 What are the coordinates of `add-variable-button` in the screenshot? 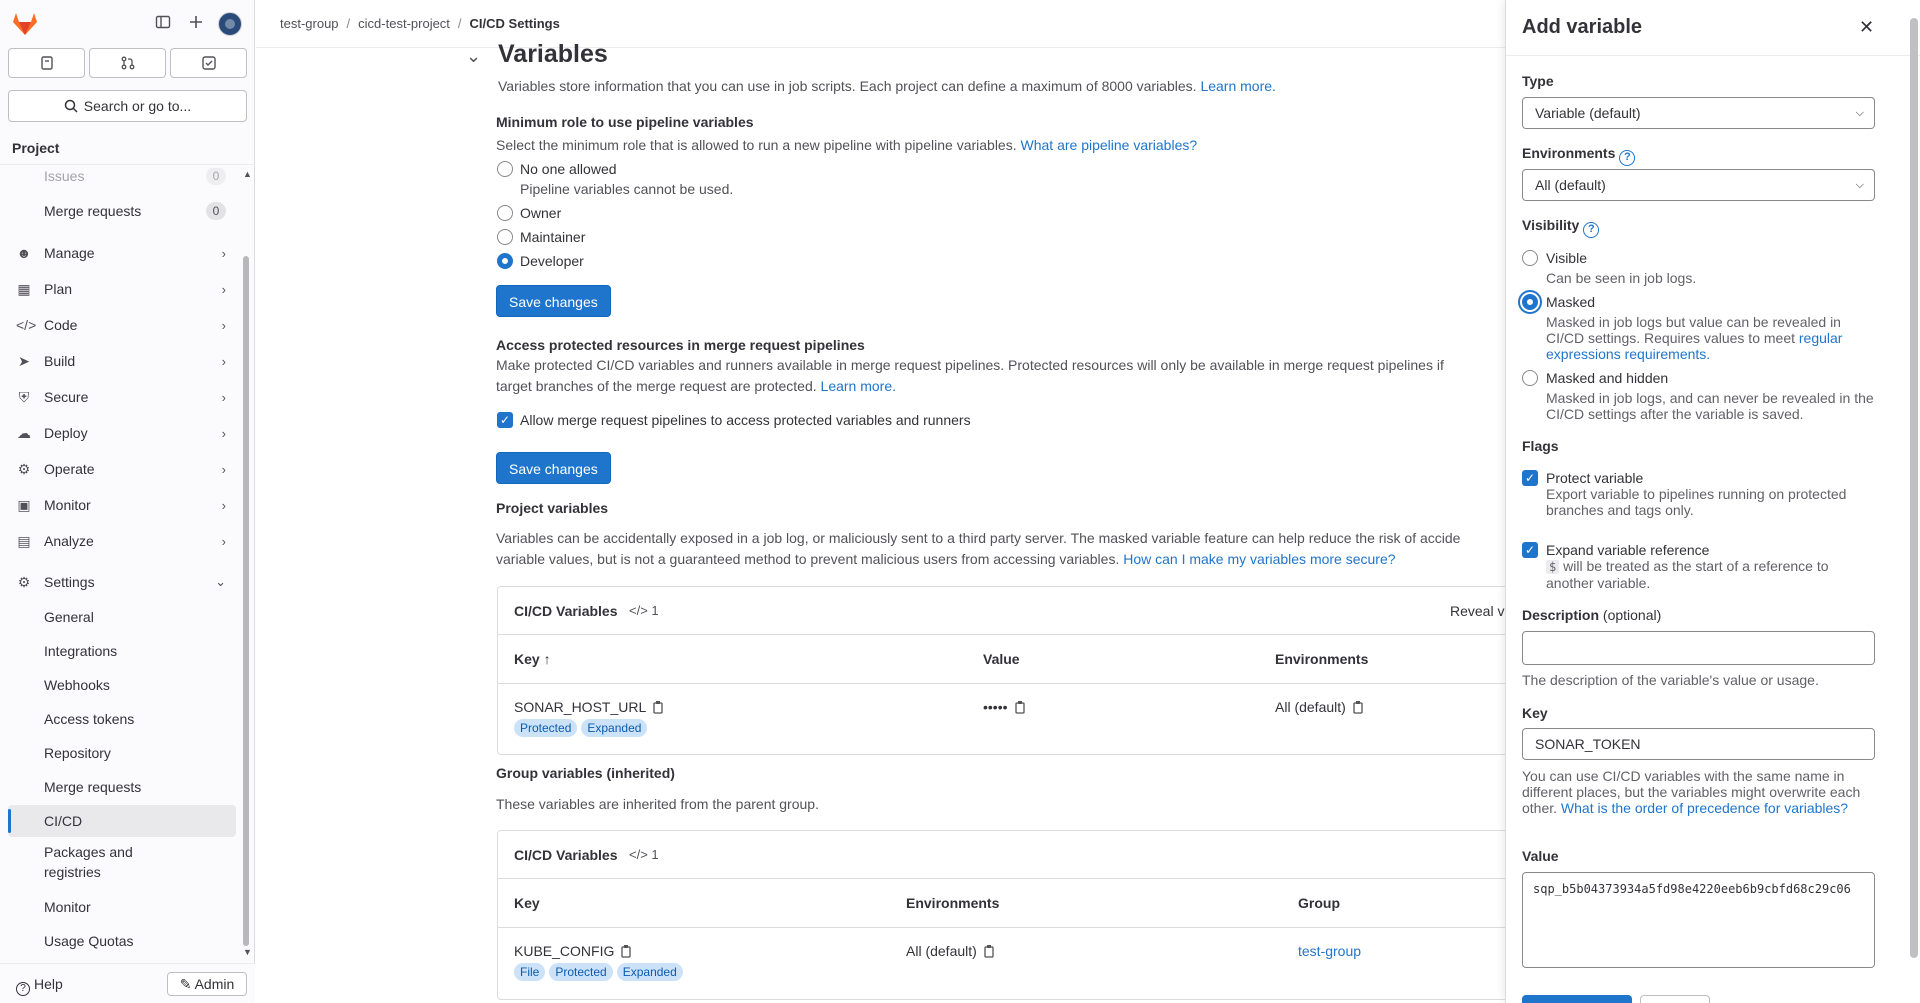 It's located at (1577, 999).